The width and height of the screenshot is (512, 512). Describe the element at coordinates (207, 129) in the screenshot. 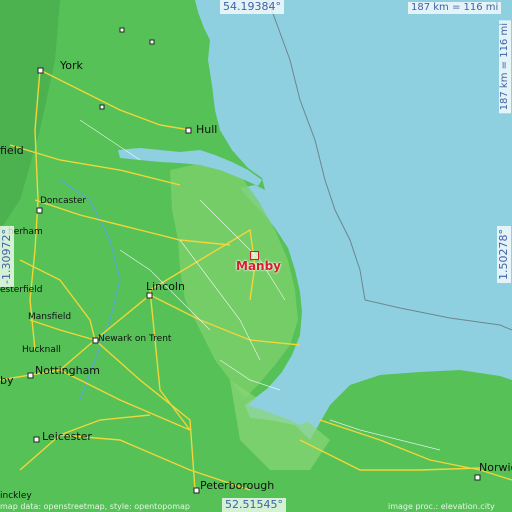

I see `city-label-hull: Hull` at that location.